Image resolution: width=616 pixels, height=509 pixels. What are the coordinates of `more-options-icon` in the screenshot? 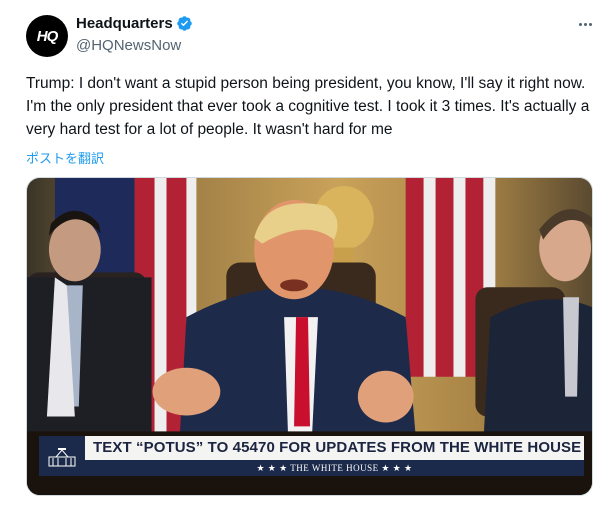 It's located at (585, 24).